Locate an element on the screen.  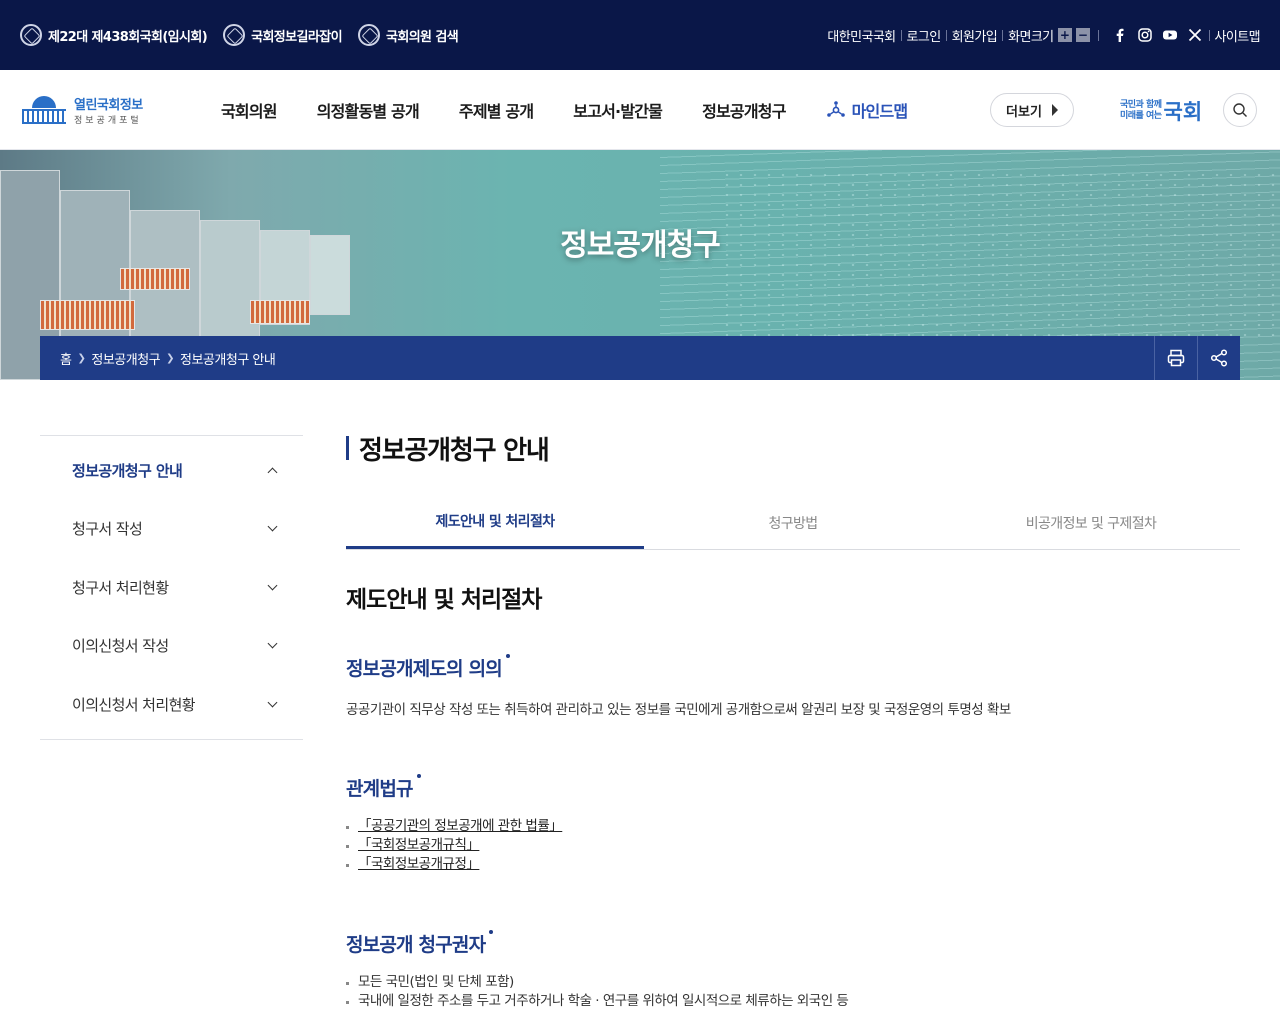
nav-info-request: 정보공개청구 is located at coordinates (744, 110).